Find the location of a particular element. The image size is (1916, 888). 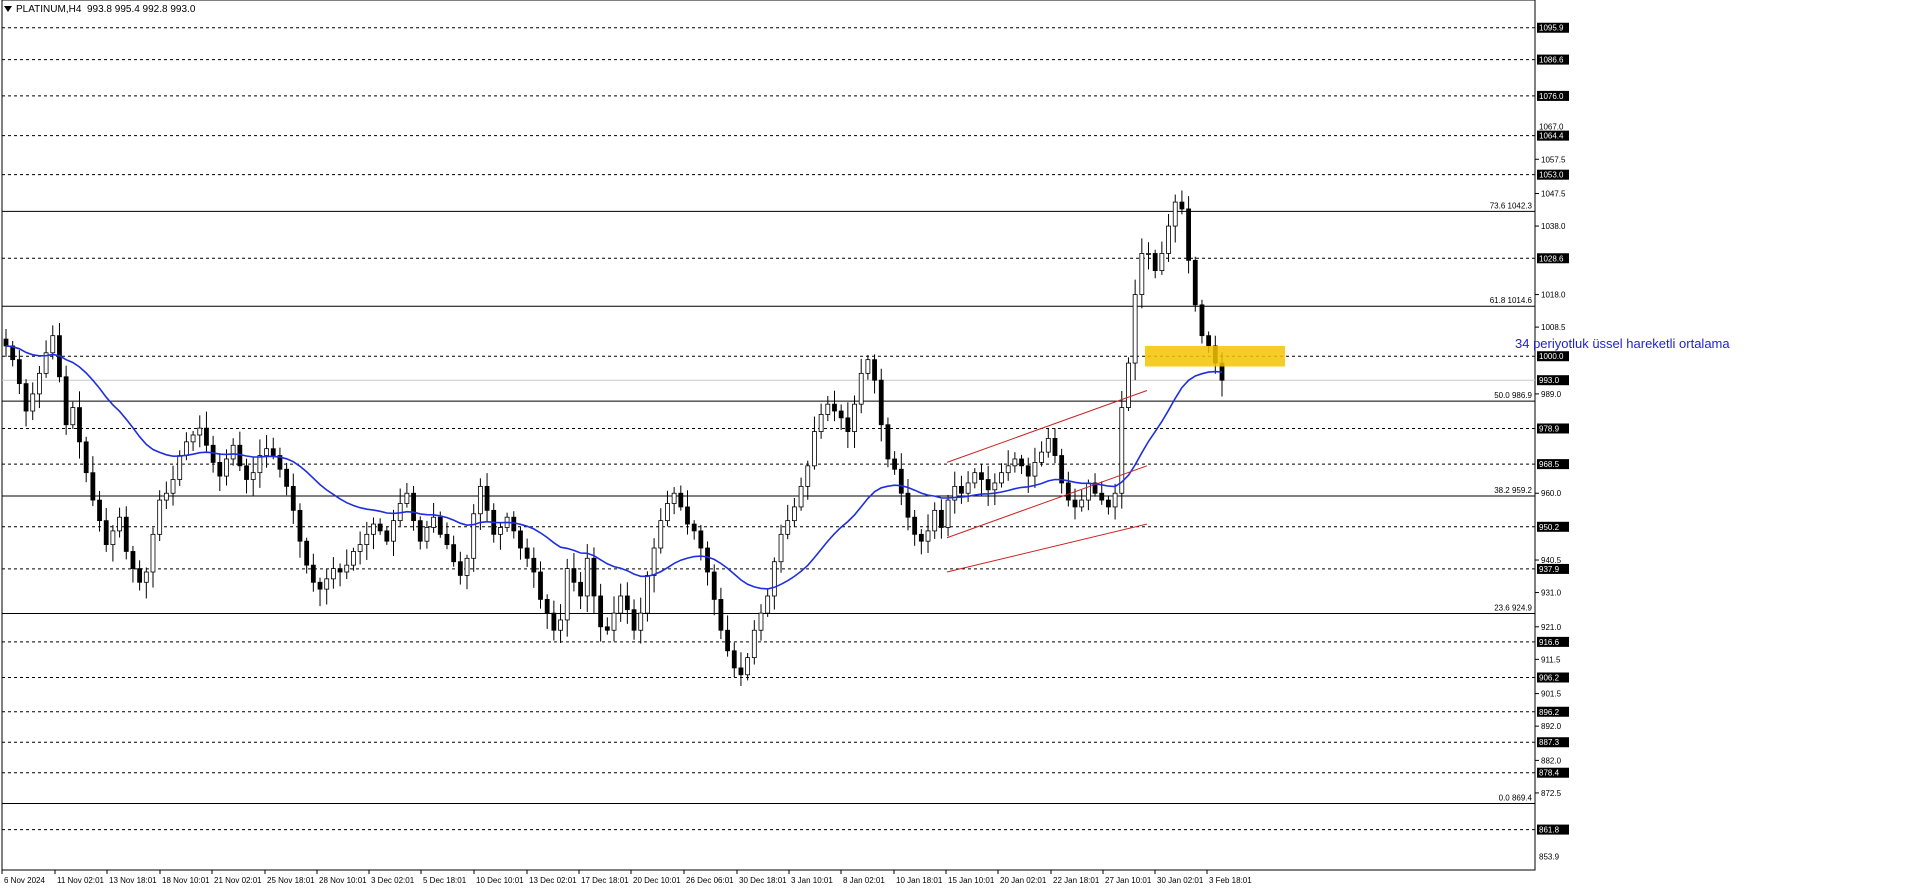

y-tick-label: 989.0 is located at coordinates (1551, 394).